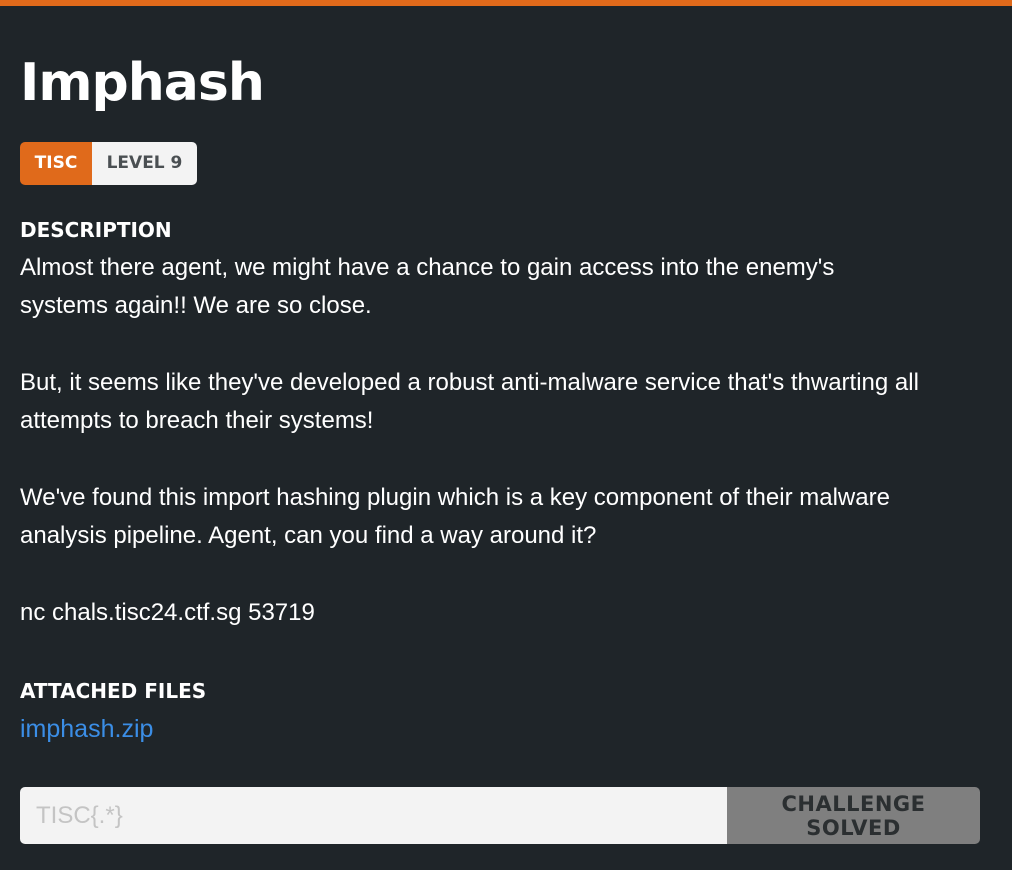 The height and width of the screenshot is (870, 1012). Describe the element at coordinates (144, 163) in the screenshot. I see `level-badge: LEVEL 9` at that location.